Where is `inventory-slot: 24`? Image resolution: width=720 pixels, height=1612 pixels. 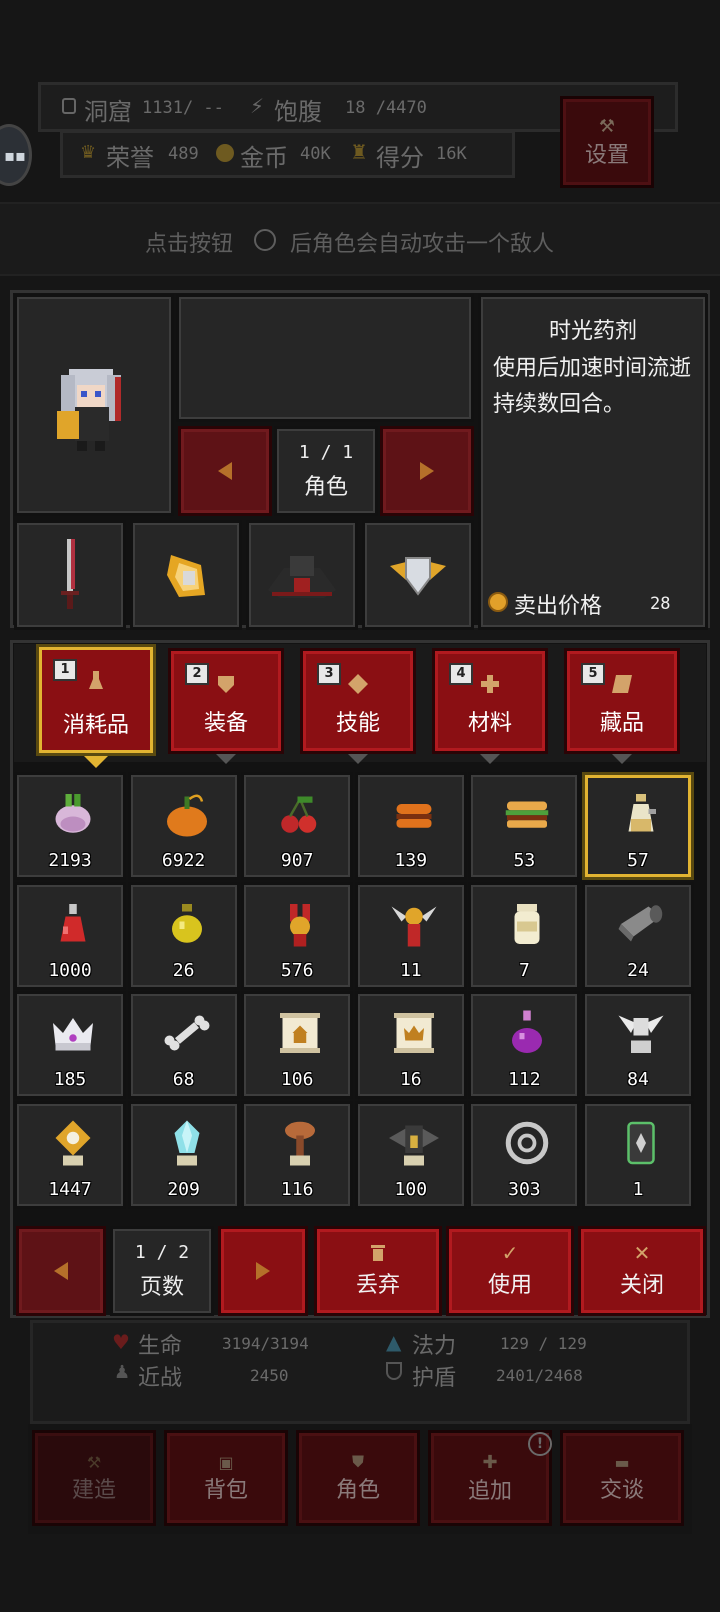
inventory-slot: 24 is located at coordinates (638, 935).